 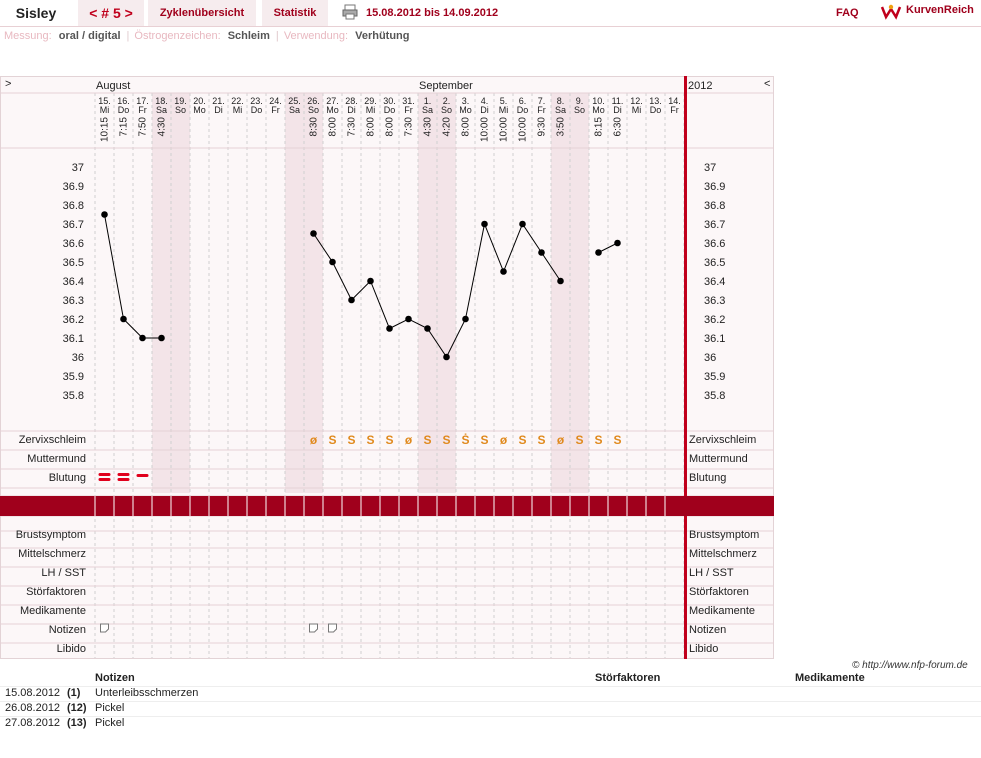 What do you see at coordinates (73, 320) in the screenshot?
I see `y-tick-left: 36.2` at bounding box center [73, 320].